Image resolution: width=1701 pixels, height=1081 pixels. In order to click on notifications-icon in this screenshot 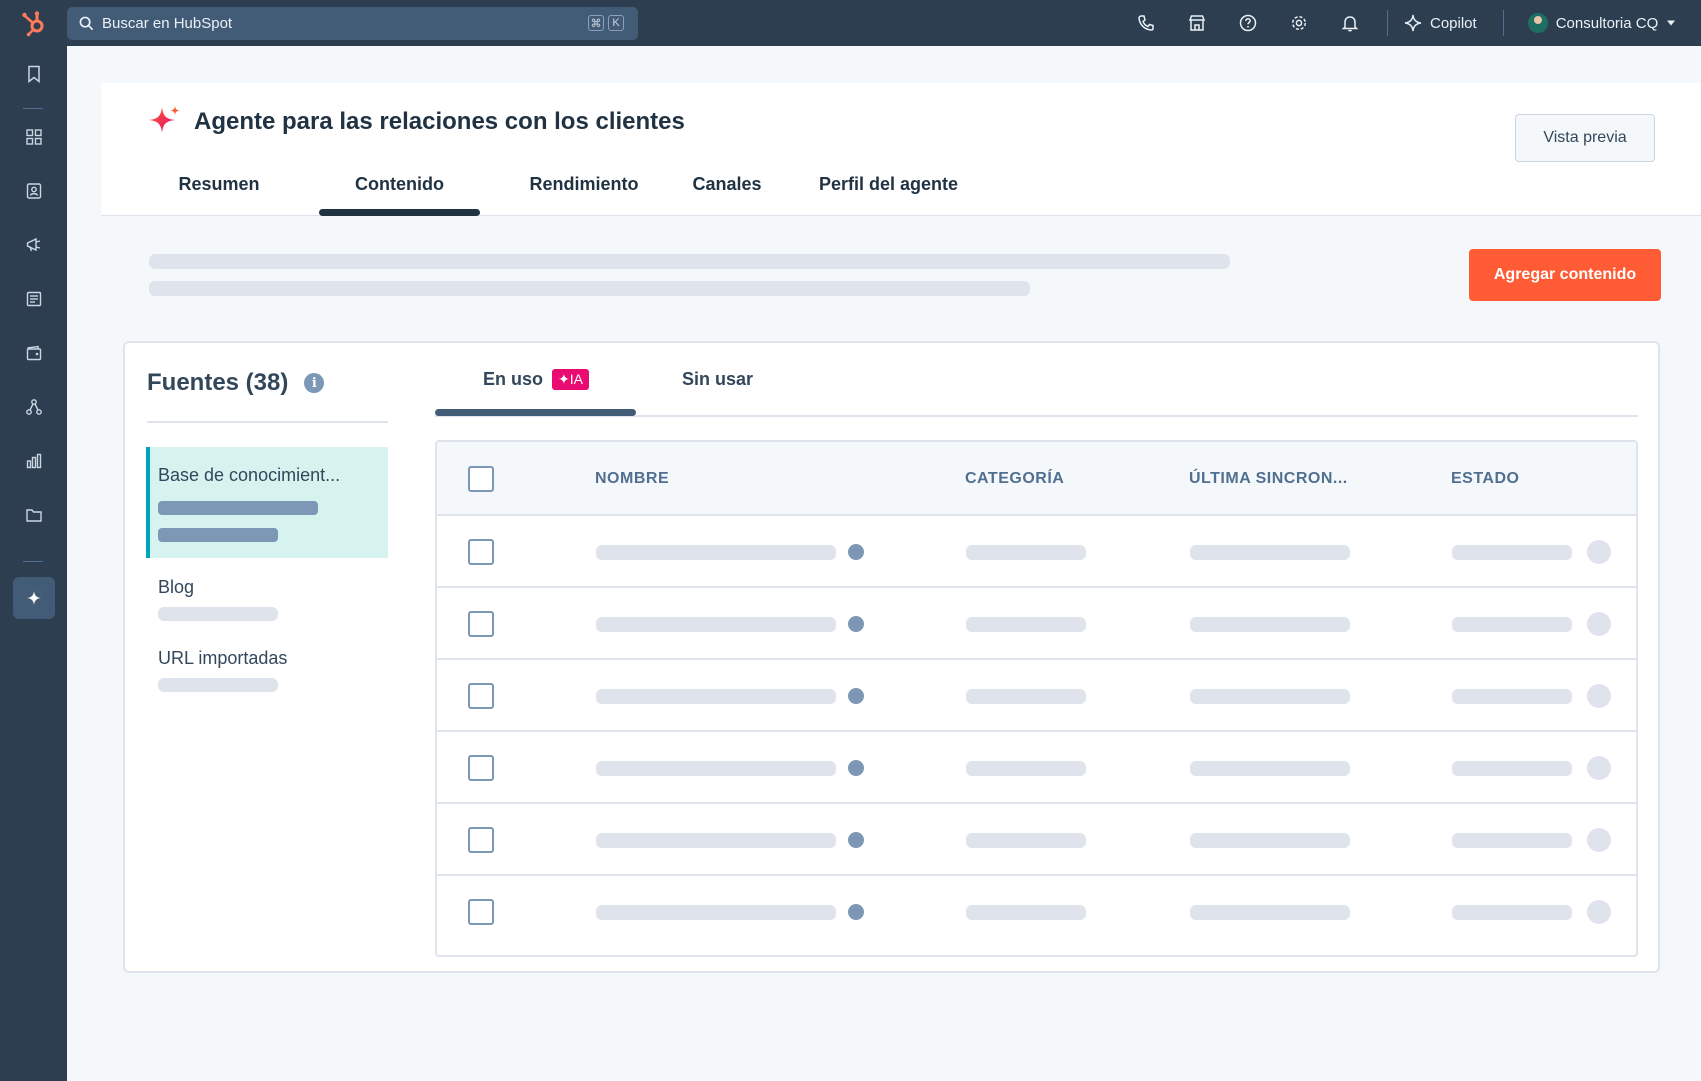, I will do `click(1349, 23)`.